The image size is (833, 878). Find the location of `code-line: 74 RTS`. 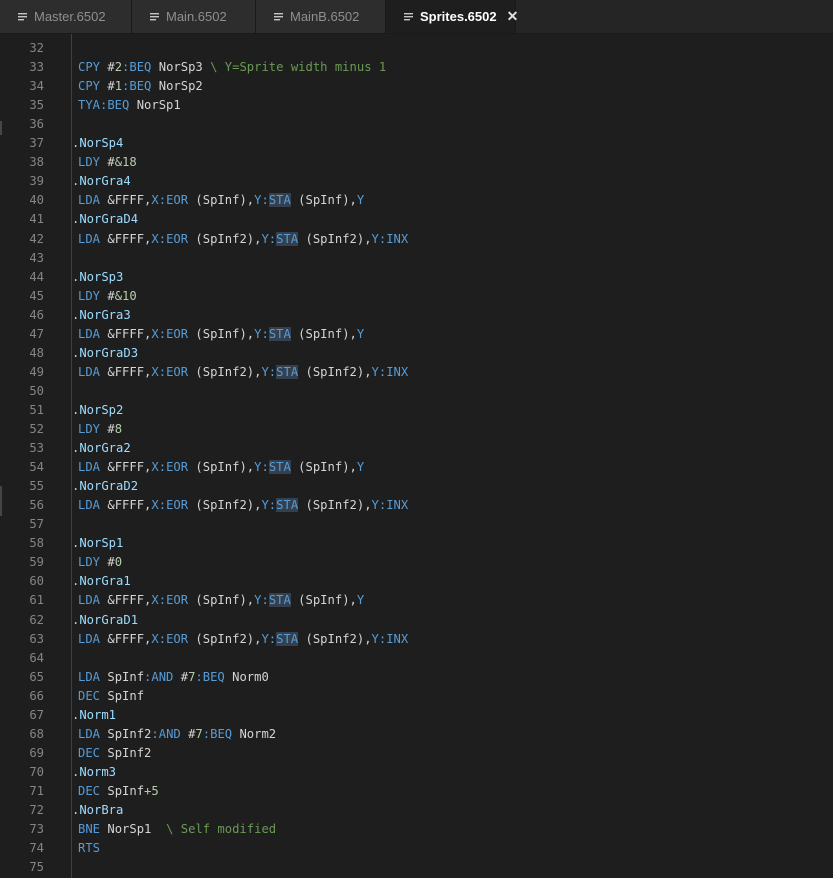

code-line: 74 RTS is located at coordinates (416, 848).